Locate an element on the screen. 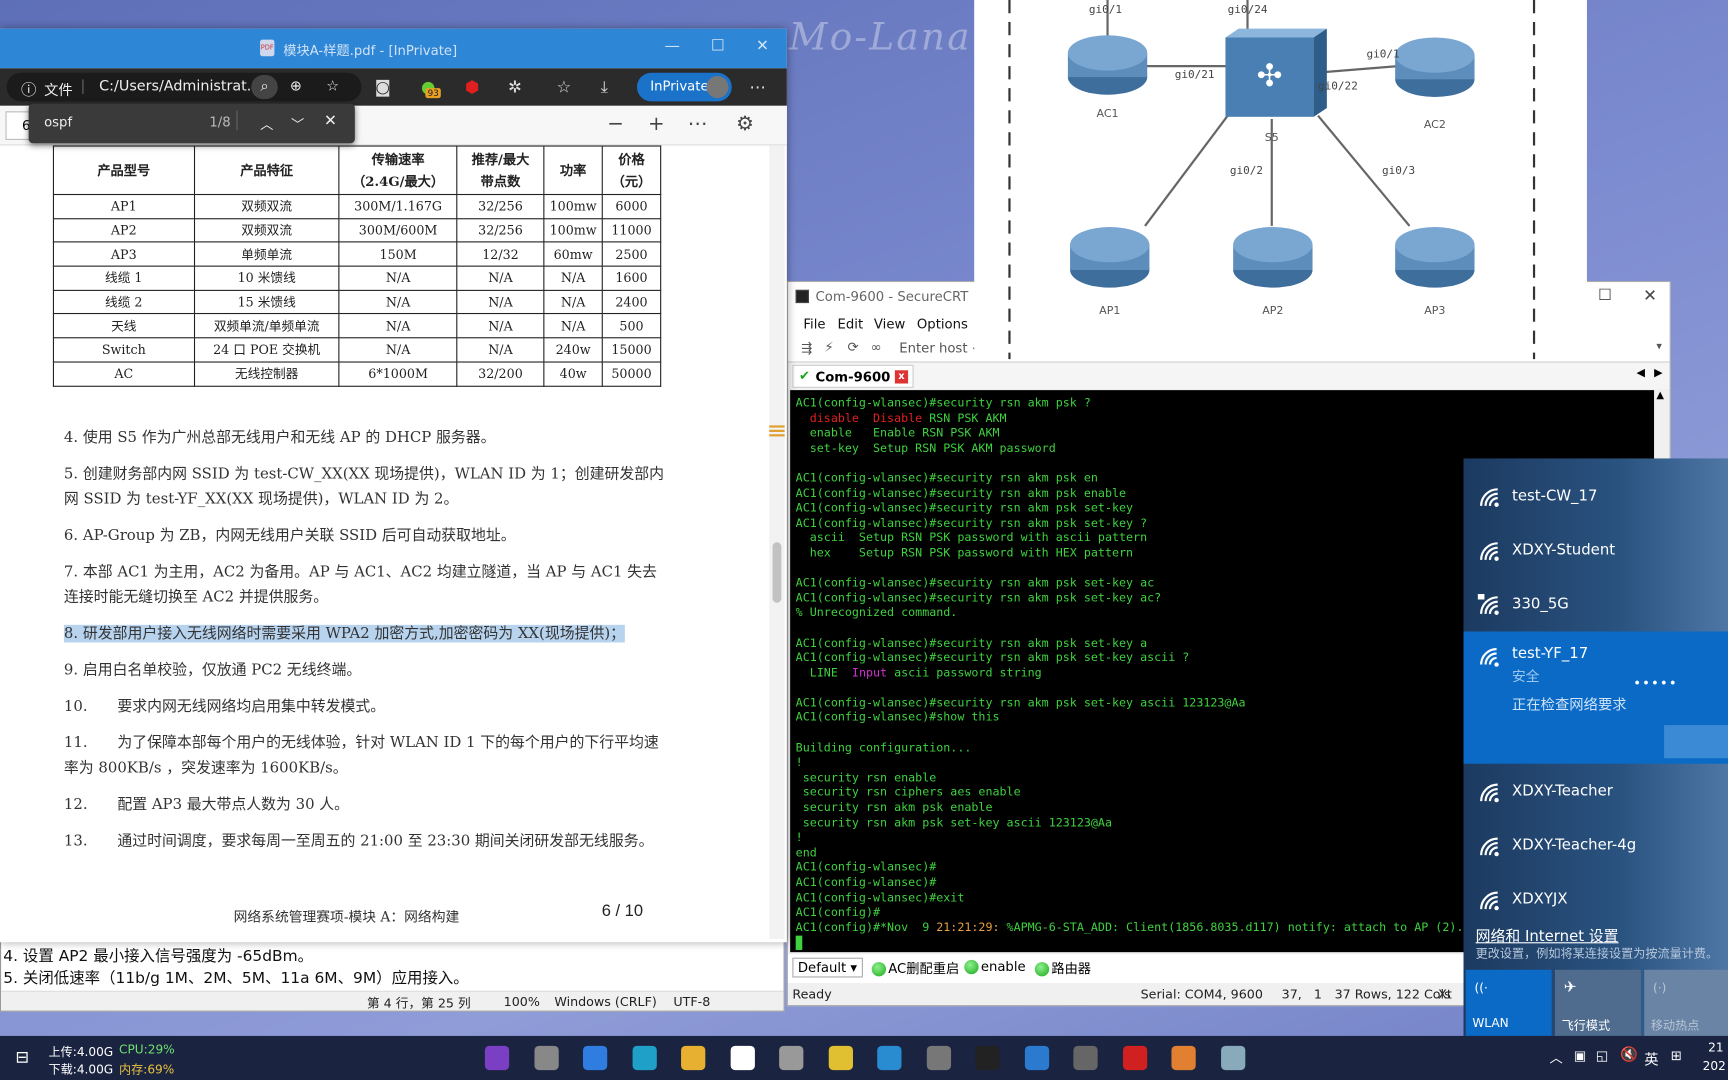  tray-icon: ▣ is located at coordinates (1580, 1055).